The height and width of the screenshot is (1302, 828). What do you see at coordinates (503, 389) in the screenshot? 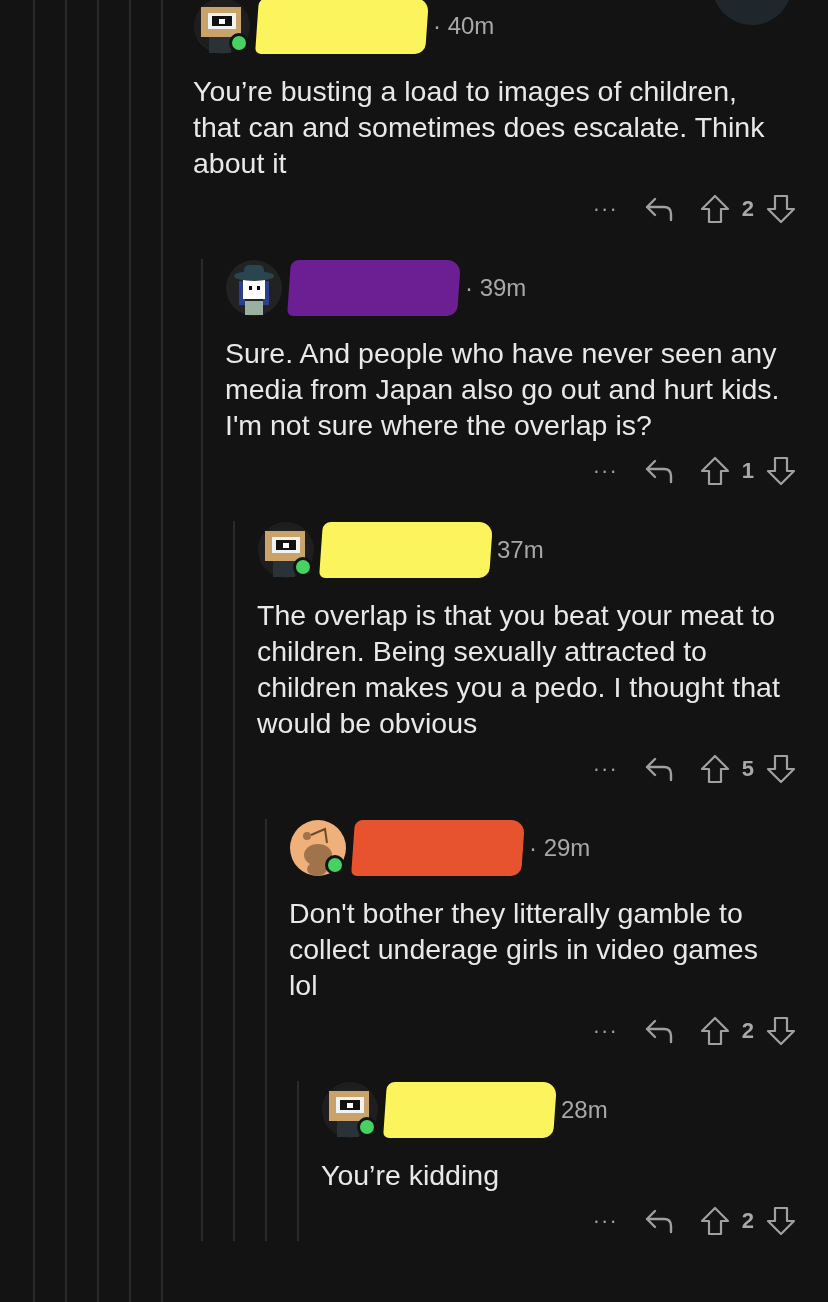
I see `comment-text: Sure. And people who have never seen any media from Japan also go out and hurt kids. I'm not sure where the overlap is?` at bounding box center [503, 389].